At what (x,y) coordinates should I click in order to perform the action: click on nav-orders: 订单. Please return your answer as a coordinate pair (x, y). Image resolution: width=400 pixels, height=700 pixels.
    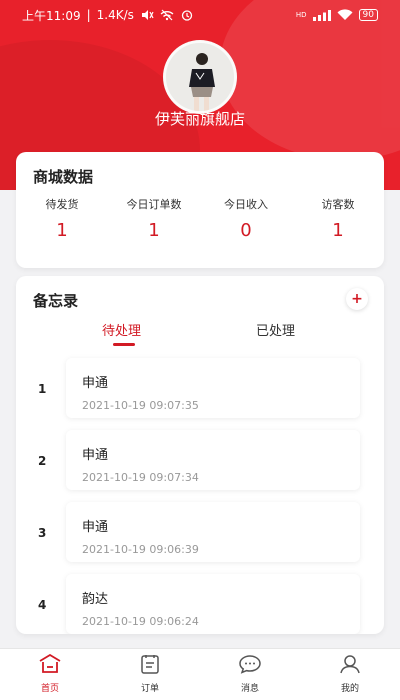
    Looking at the image, I should click on (150, 674).